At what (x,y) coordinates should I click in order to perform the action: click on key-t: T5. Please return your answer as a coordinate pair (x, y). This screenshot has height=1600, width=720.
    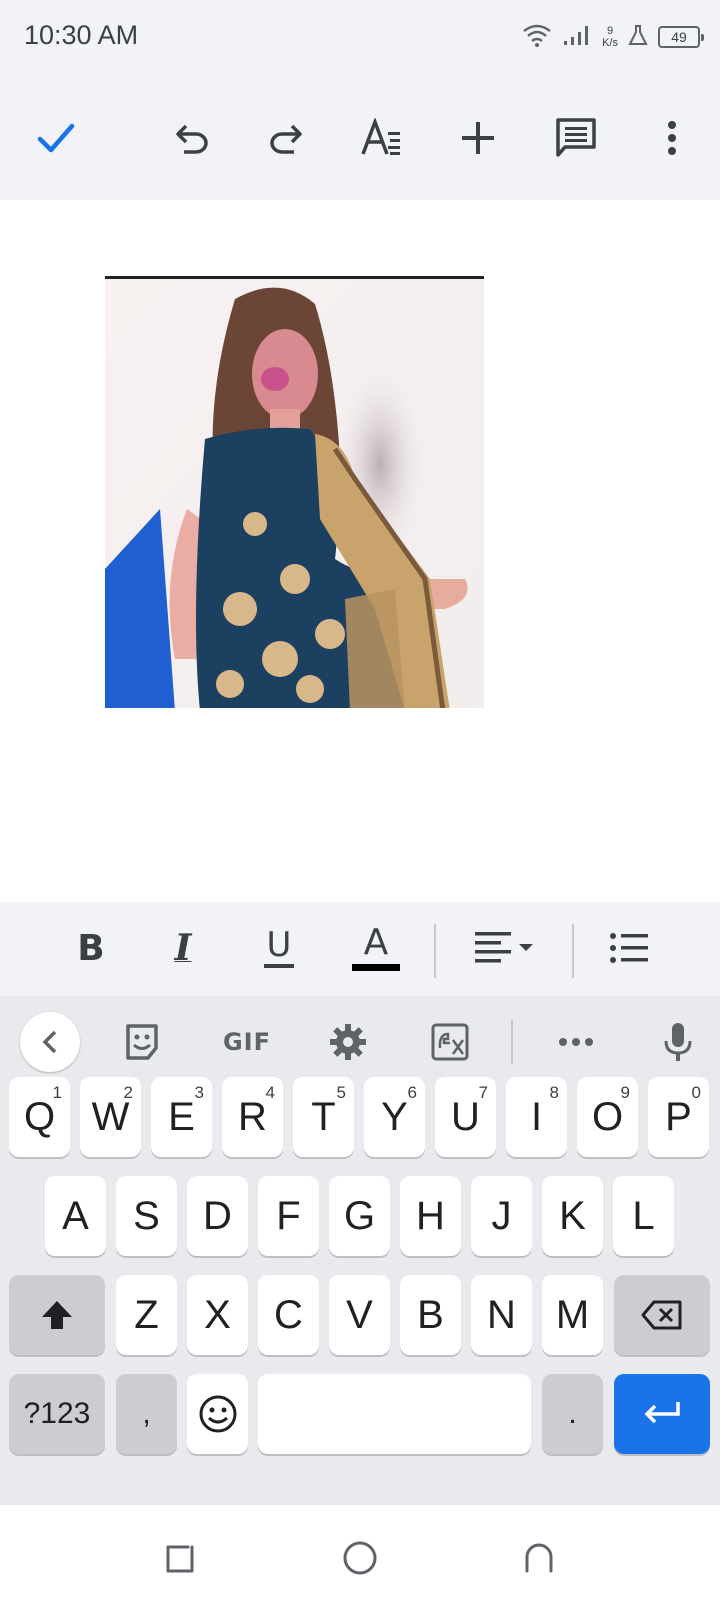
    Looking at the image, I should click on (323, 1117).